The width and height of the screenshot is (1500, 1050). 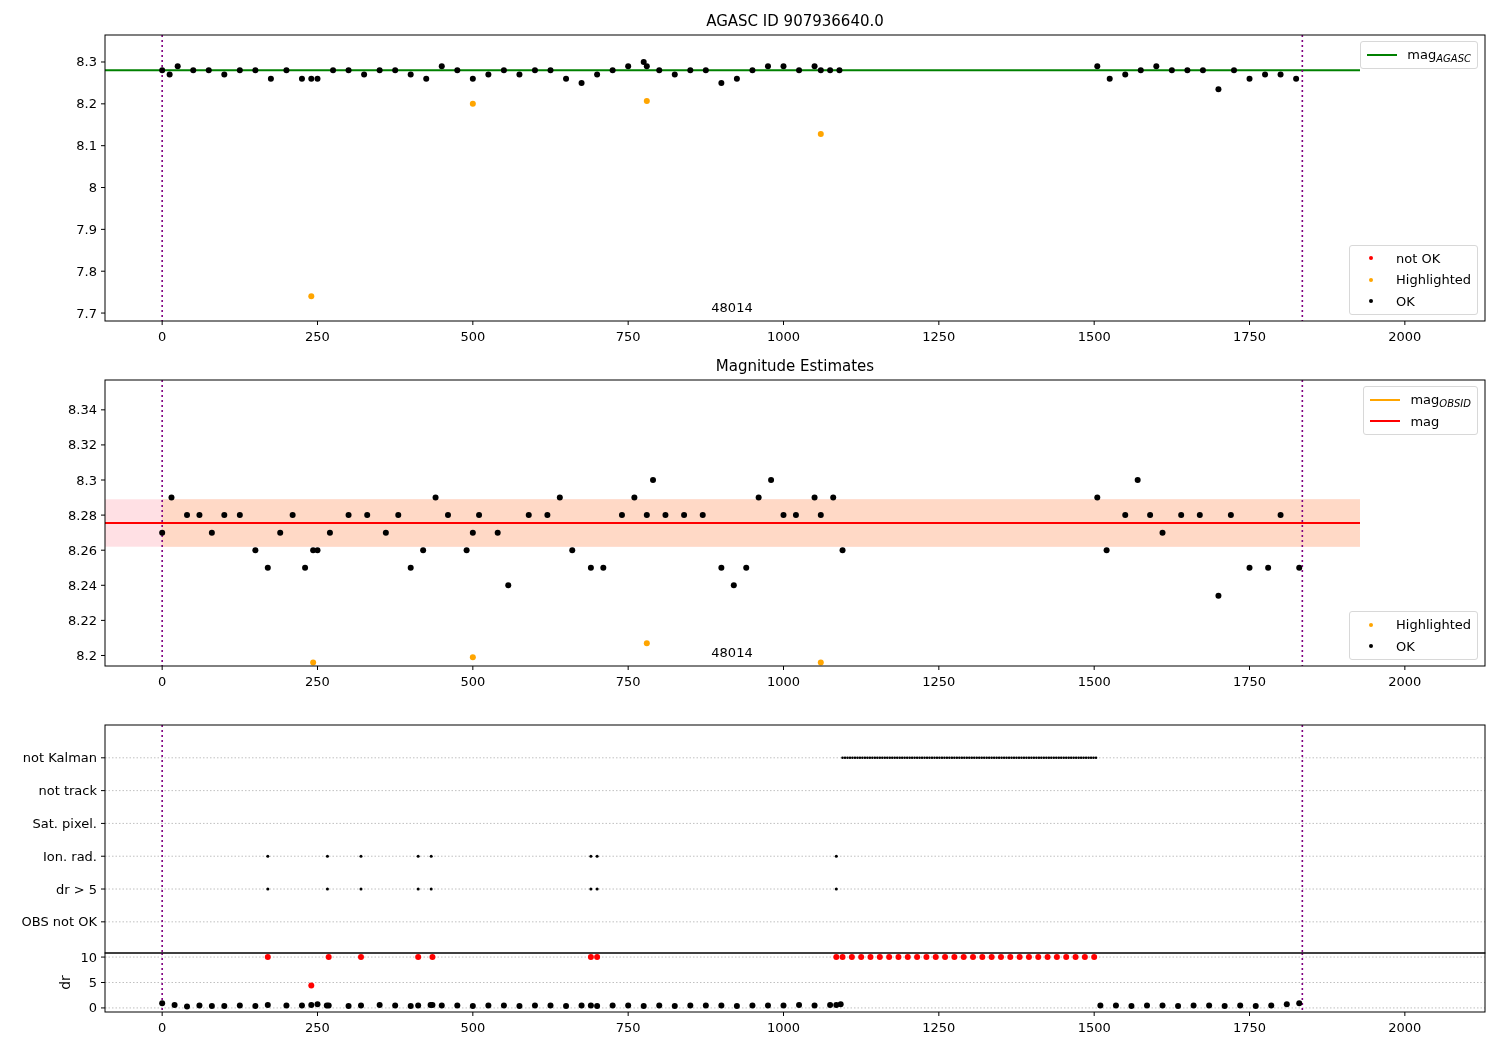 I want to click on legend-label: not OK, so click(x=1418, y=258).